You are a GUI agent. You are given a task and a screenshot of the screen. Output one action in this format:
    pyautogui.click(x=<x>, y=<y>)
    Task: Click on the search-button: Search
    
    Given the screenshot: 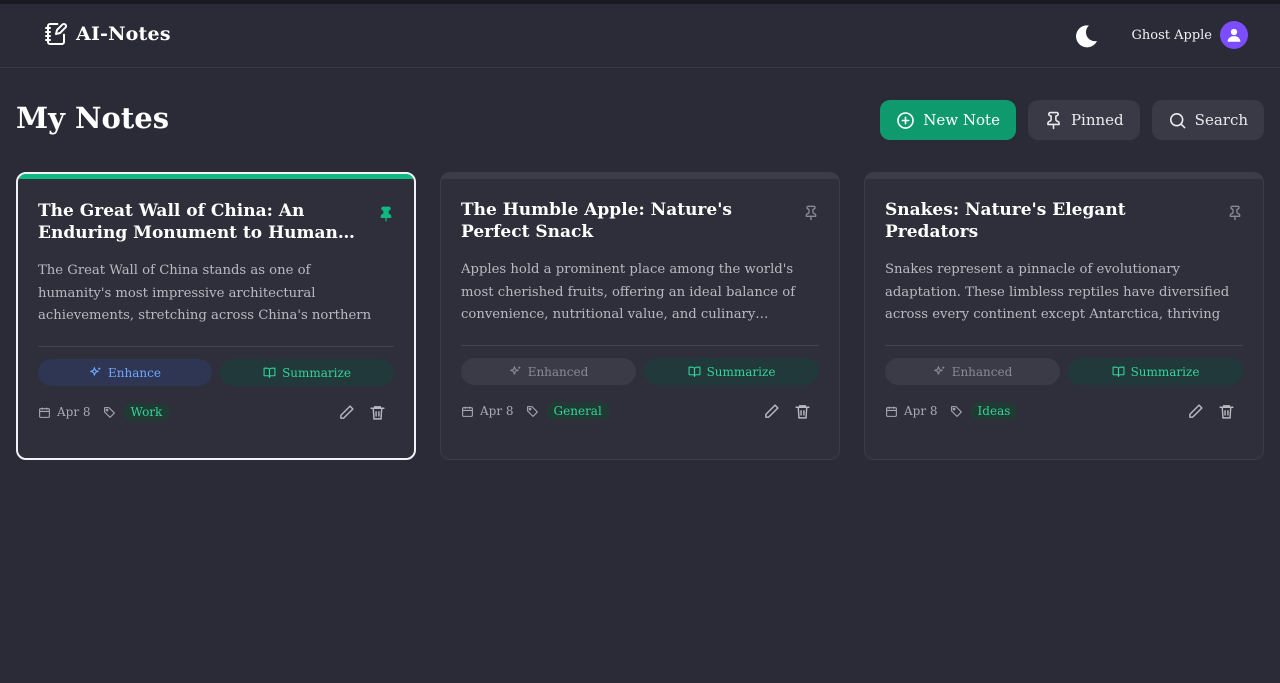 What is the action you would take?
    pyautogui.click(x=1207, y=120)
    